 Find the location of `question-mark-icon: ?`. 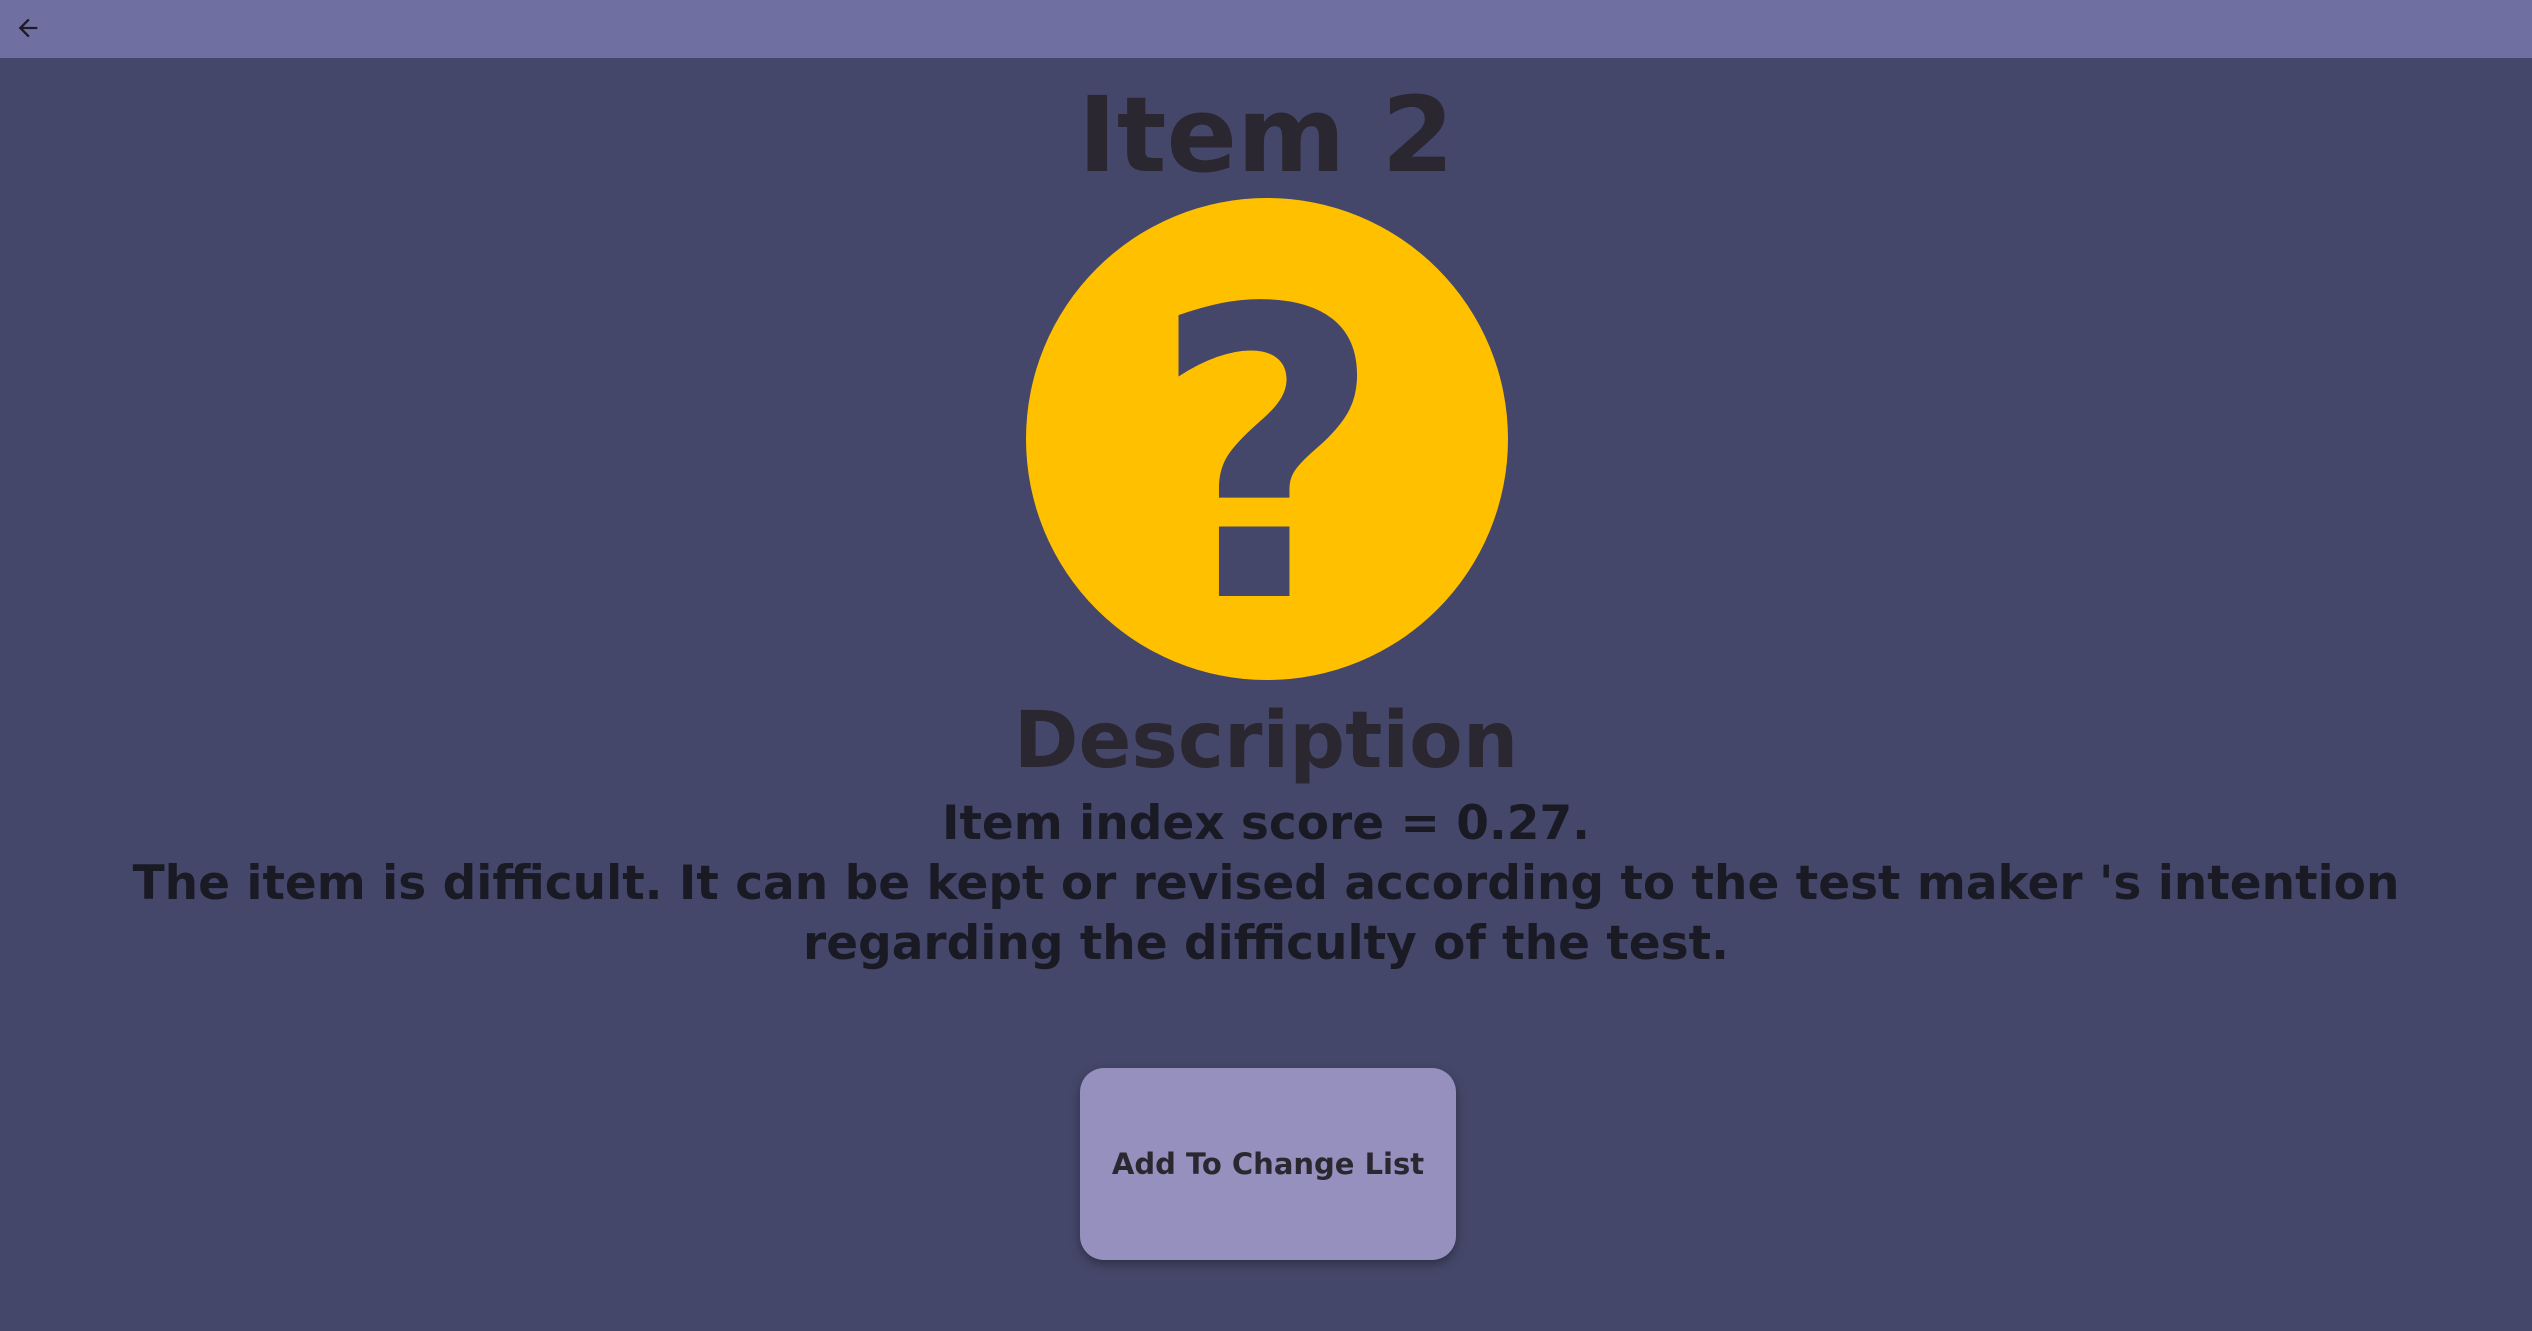

question-mark-icon: ? is located at coordinates (1267, 439).